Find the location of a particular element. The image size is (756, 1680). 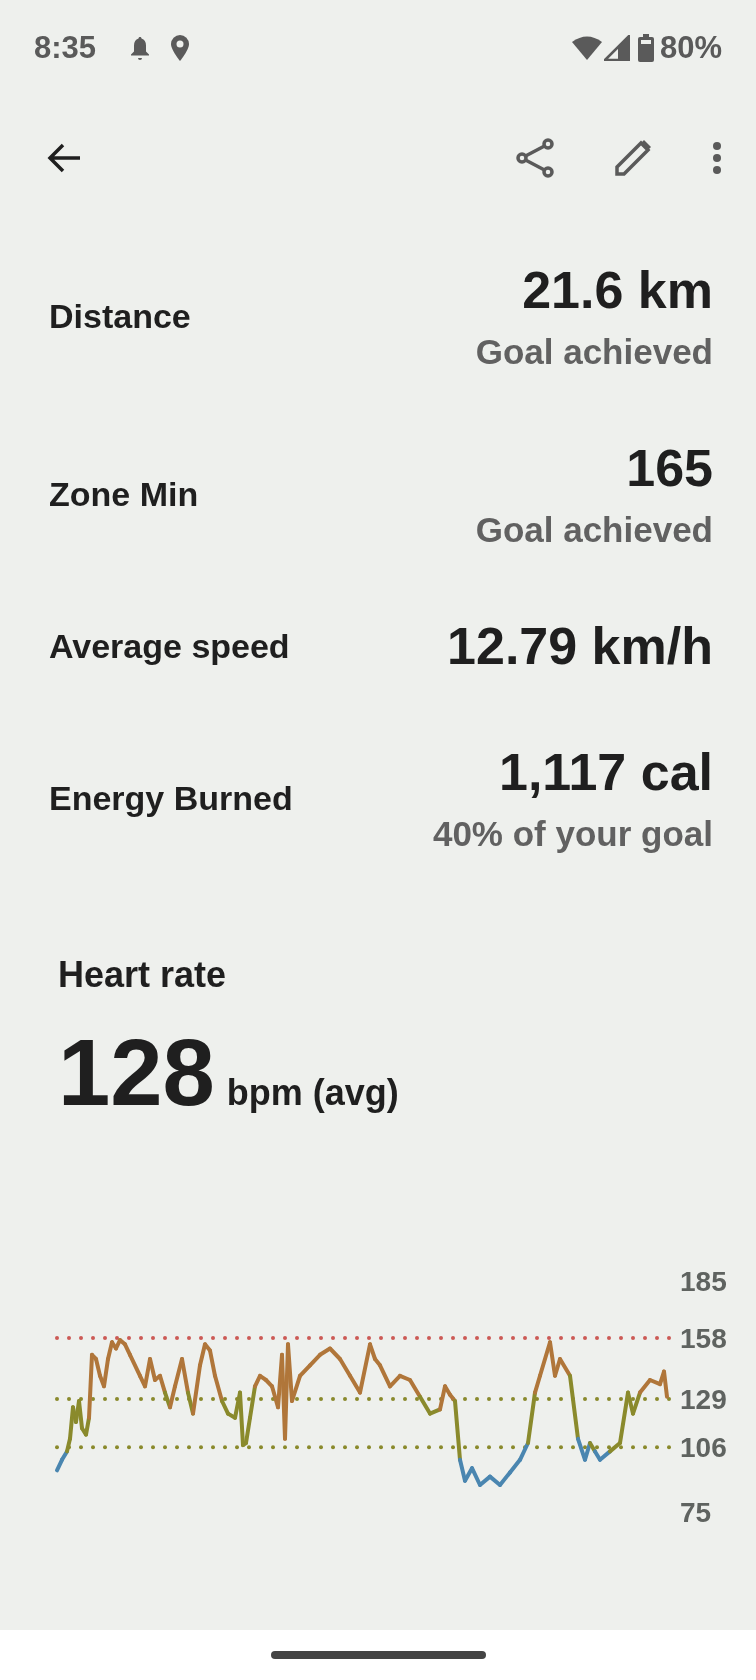

home-handle is located at coordinates (378, 1655).